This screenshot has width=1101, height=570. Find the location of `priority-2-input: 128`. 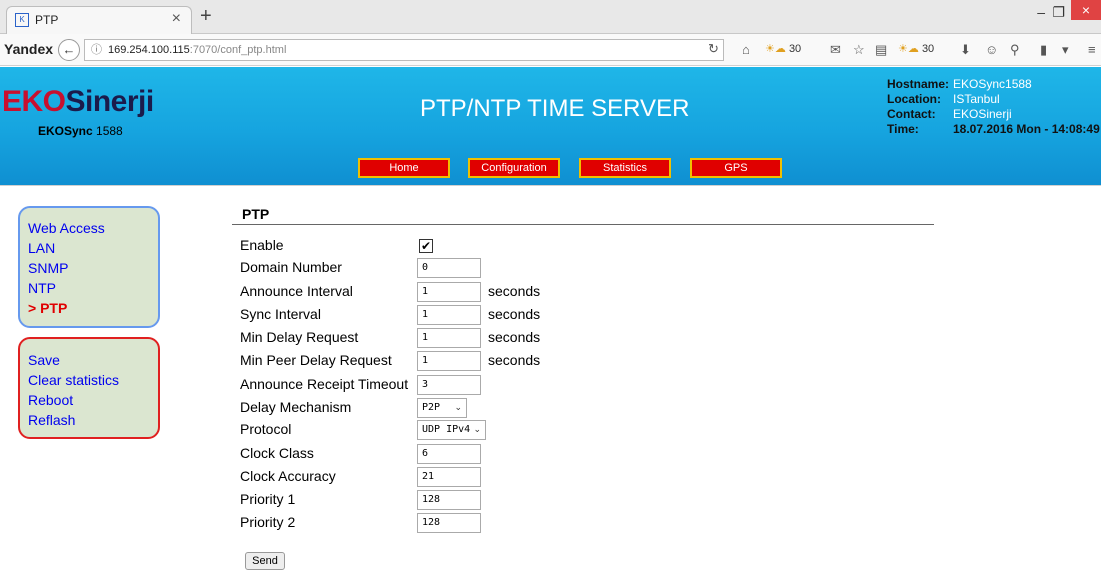

priority-2-input: 128 is located at coordinates (449, 523).